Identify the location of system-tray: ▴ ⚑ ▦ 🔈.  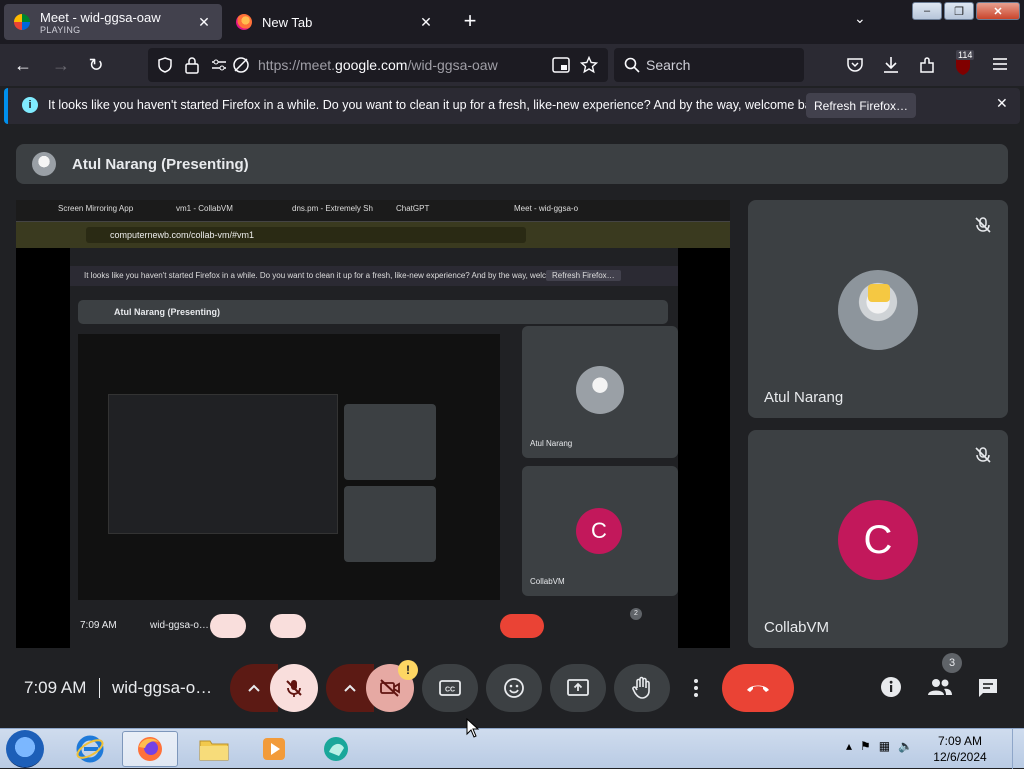
(879, 746).